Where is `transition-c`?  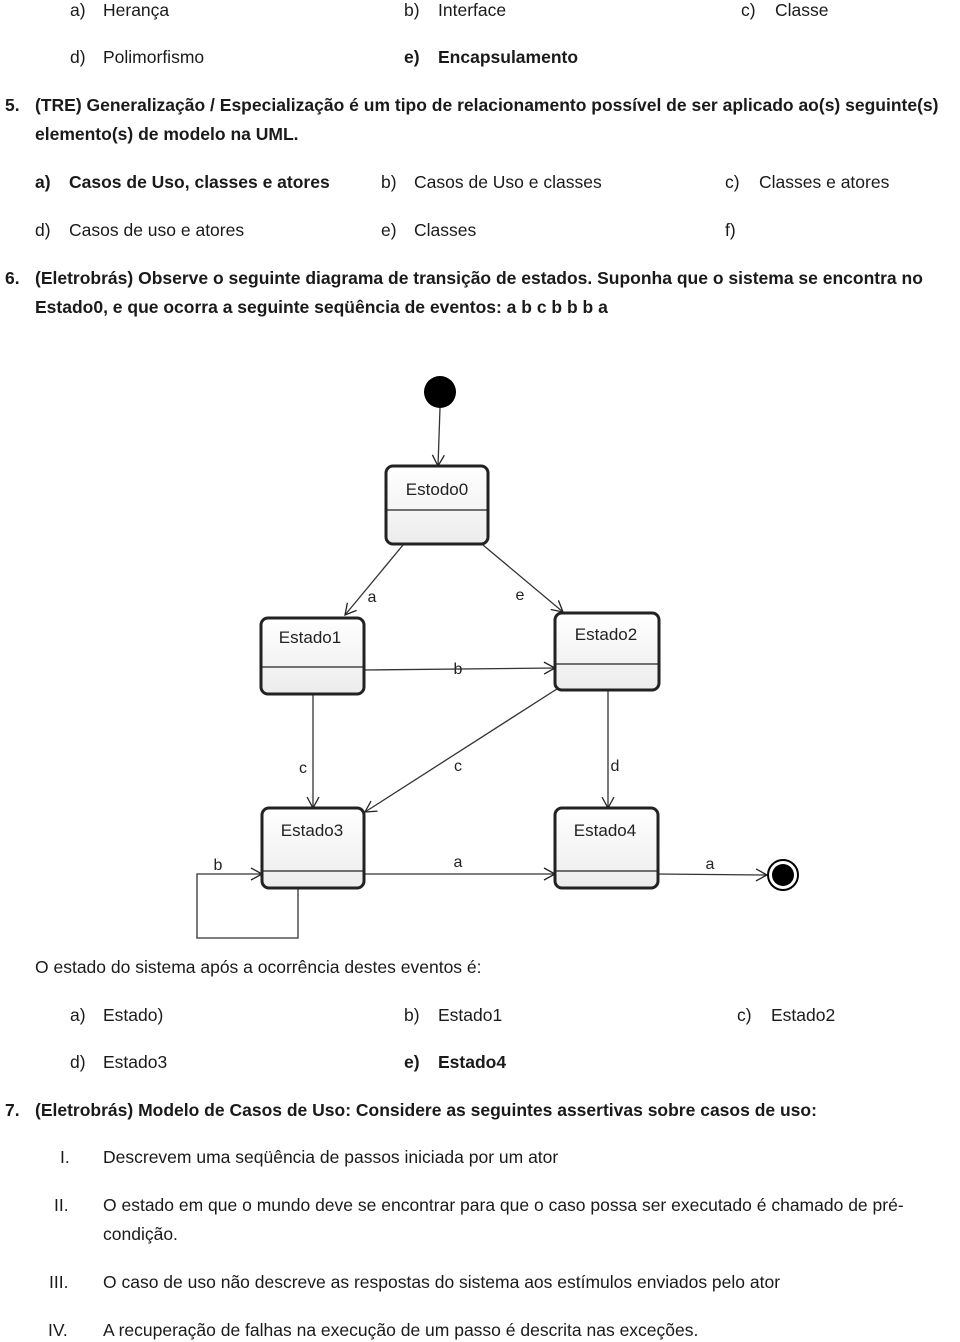 transition-c is located at coordinates (462, 749).